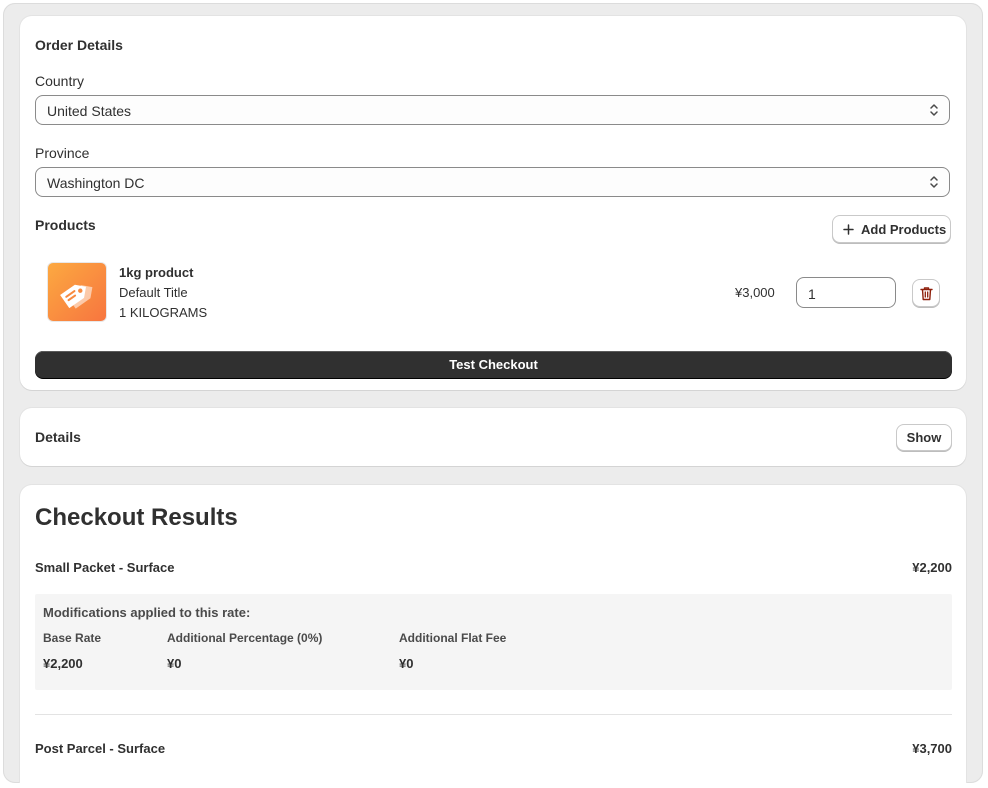 The height and width of the screenshot is (788, 988). I want to click on plus-icon, so click(848, 229).